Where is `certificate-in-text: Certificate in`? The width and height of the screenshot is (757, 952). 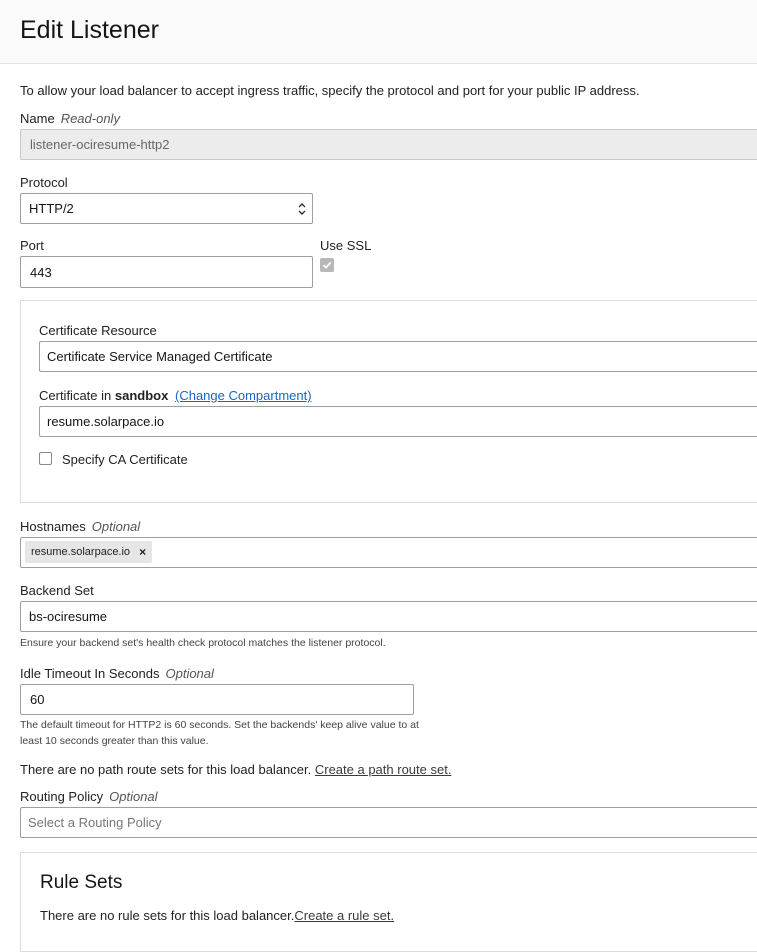
certificate-in-text: Certificate in is located at coordinates (75, 395).